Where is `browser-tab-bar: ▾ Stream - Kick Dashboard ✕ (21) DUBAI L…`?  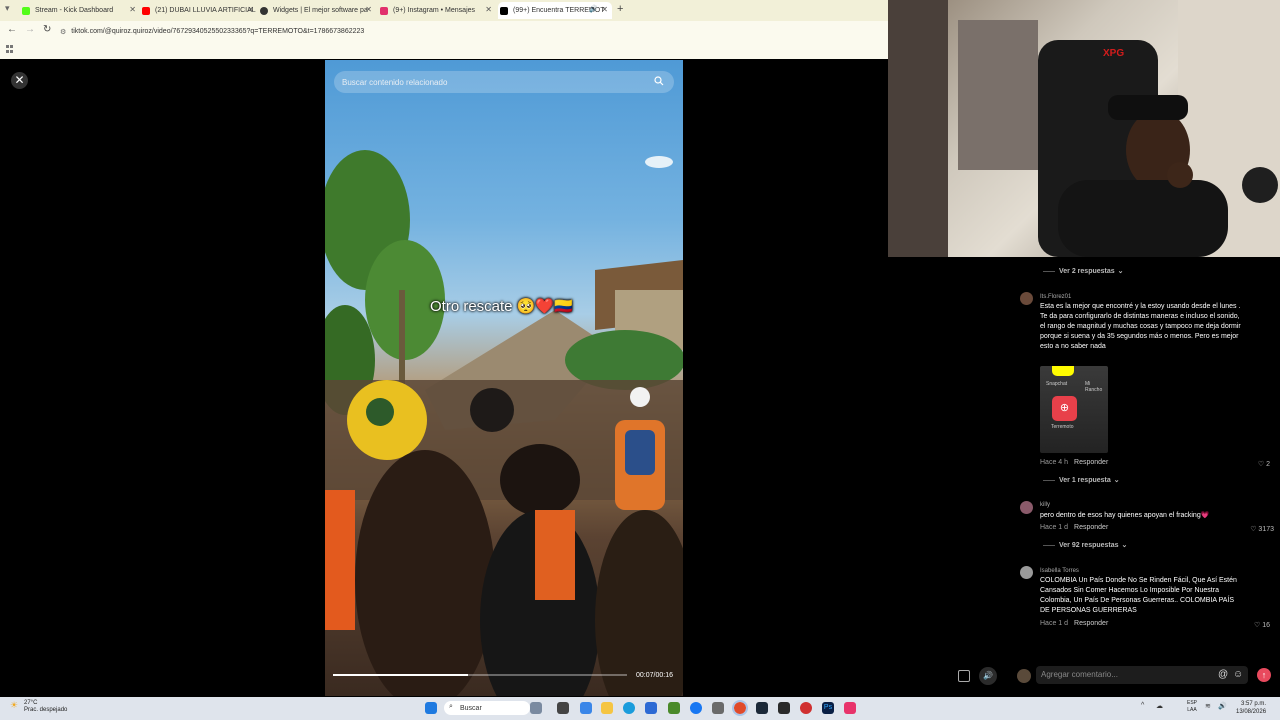 browser-tab-bar: ▾ Stream - Kick Dashboard ✕ (21) DUBAI L… is located at coordinates (444, 10).